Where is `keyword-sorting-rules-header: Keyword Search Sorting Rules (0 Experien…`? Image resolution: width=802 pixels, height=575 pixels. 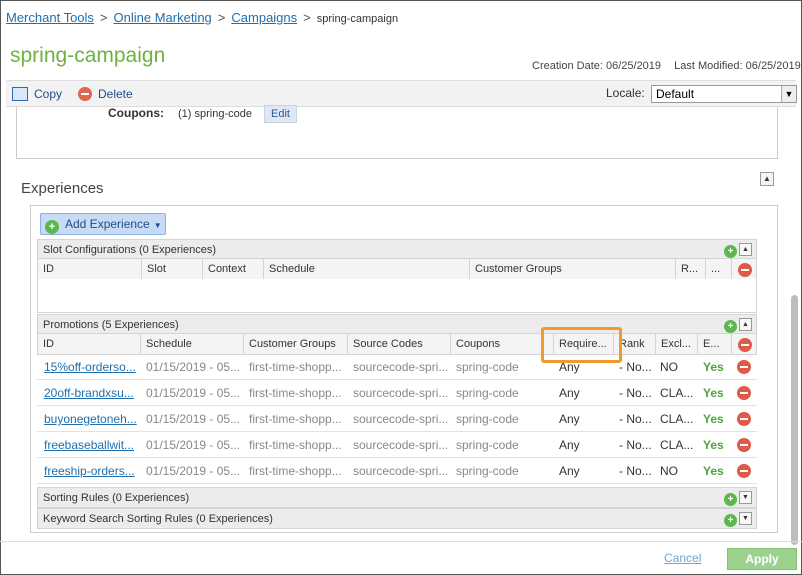 keyword-sorting-rules-header: Keyword Search Sorting Rules (0 Experien… is located at coordinates (397, 518).